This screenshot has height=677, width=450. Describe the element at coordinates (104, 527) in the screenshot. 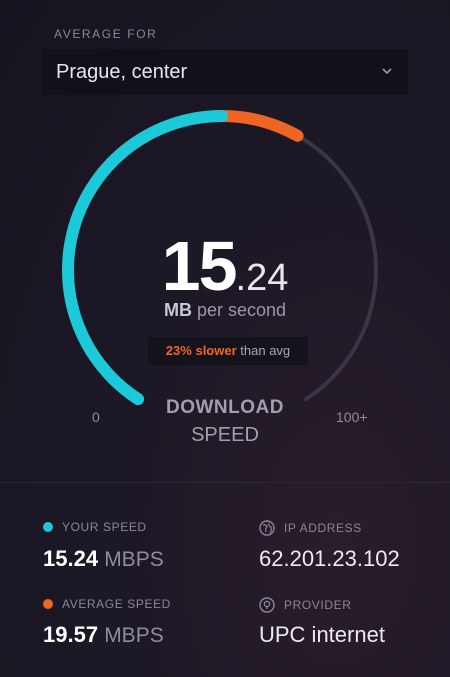

I see `your-speed-label-text: YOUR SPEED` at that location.